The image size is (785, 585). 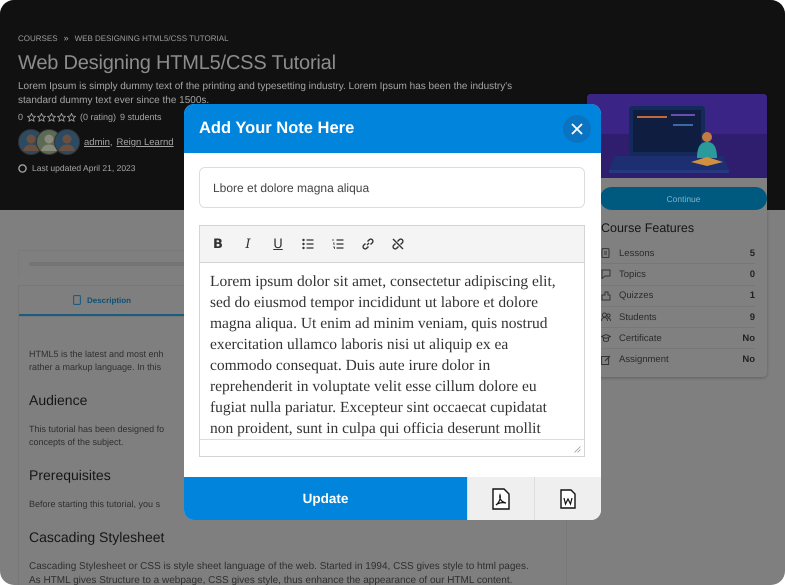 I want to click on breadcrumb-link: COURSES, so click(x=38, y=38).